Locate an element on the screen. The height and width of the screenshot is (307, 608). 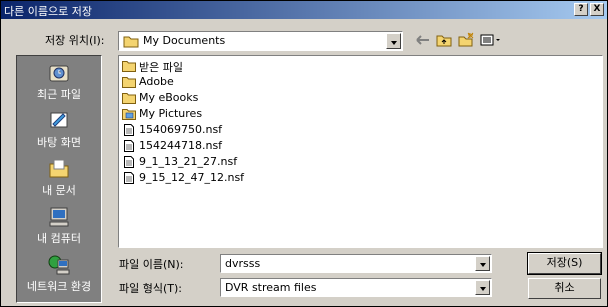
filename-label: 파일 이름(N): is located at coordinates (151, 264).